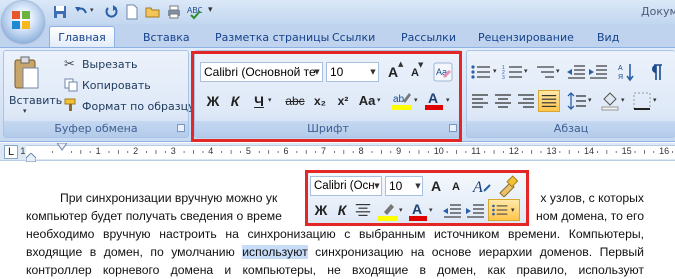 This screenshot has height=279, width=675. Describe the element at coordinates (132, 12) in the screenshot. I see `new-doc-icon` at that location.